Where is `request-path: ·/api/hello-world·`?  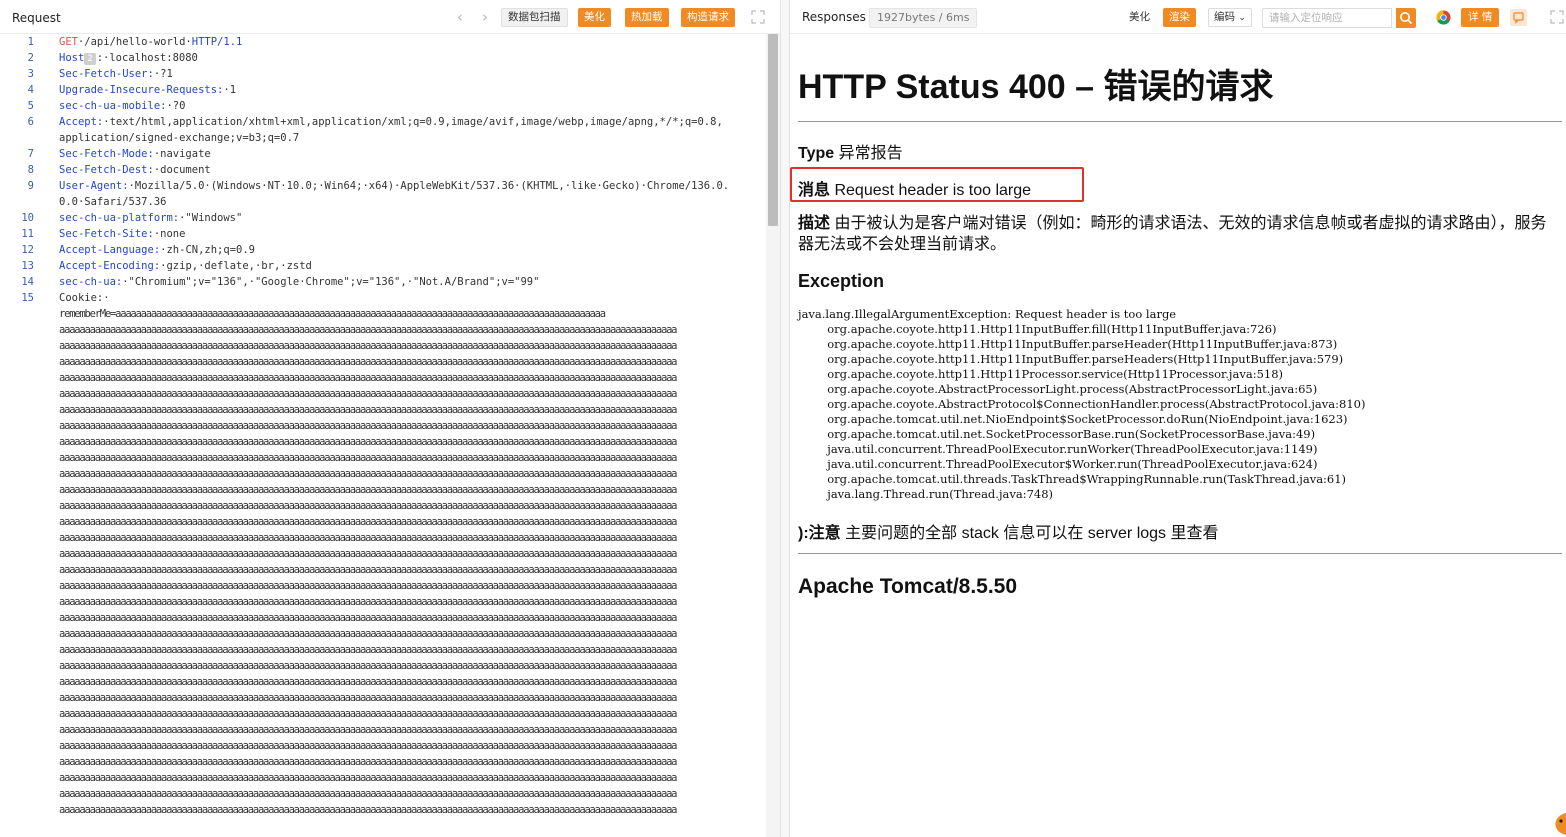
request-path: ·/api/hello-world· is located at coordinates (134, 42).